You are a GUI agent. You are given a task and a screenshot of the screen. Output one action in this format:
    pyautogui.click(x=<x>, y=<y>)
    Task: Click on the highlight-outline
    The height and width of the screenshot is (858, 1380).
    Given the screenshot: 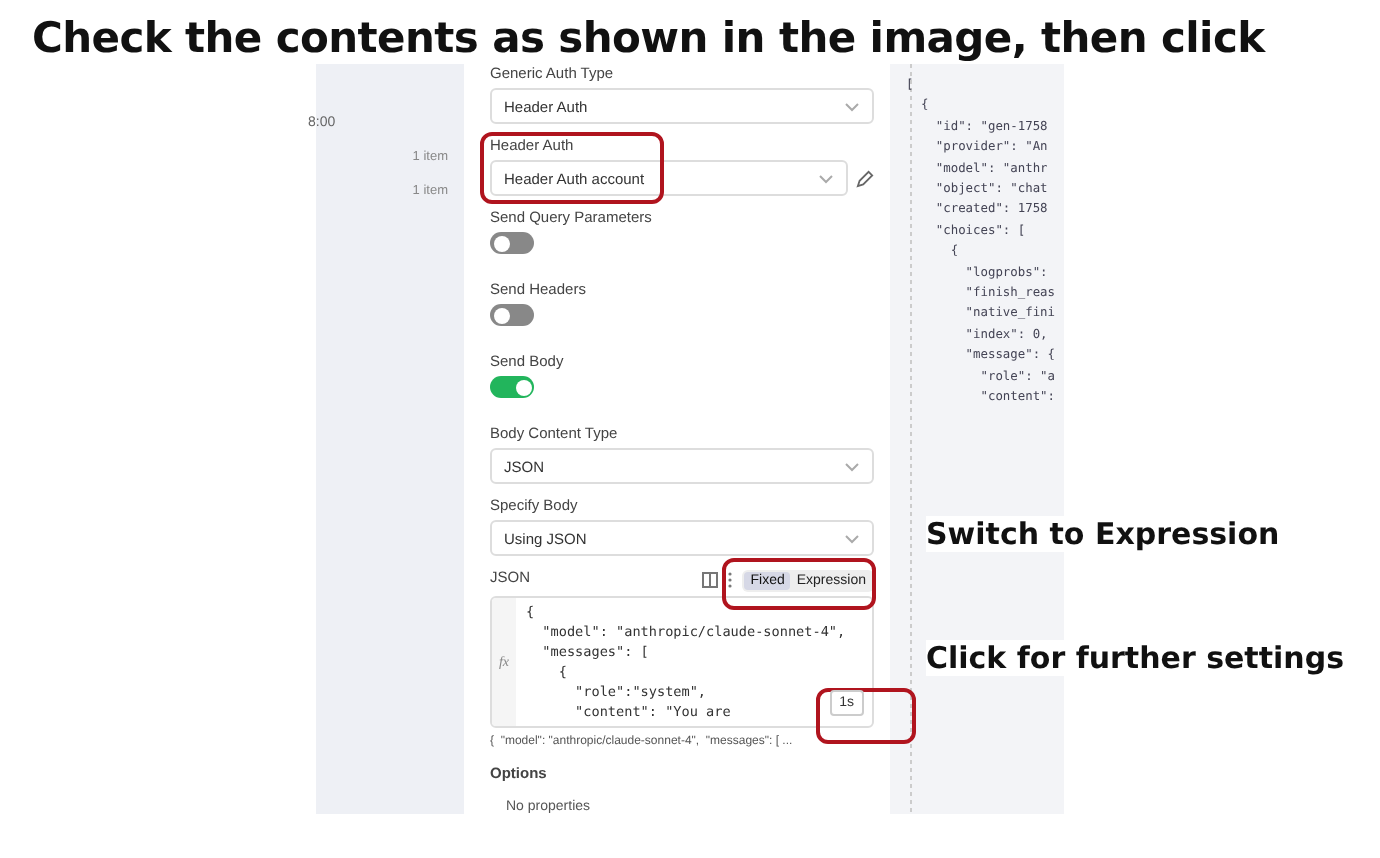 What is the action you would take?
    pyautogui.click(x=866, y=716)
    